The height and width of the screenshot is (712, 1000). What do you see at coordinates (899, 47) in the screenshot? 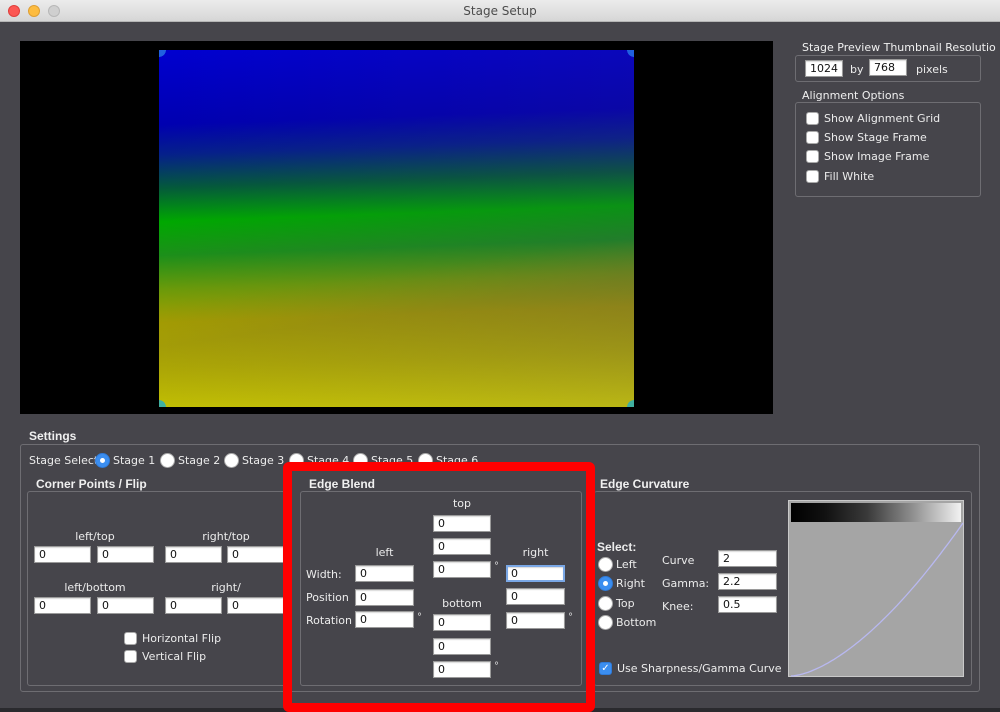
I see `thumbnail-resolution-label: Stage Preview Thumbnail Resolutio` at bounding box center [899, 47].